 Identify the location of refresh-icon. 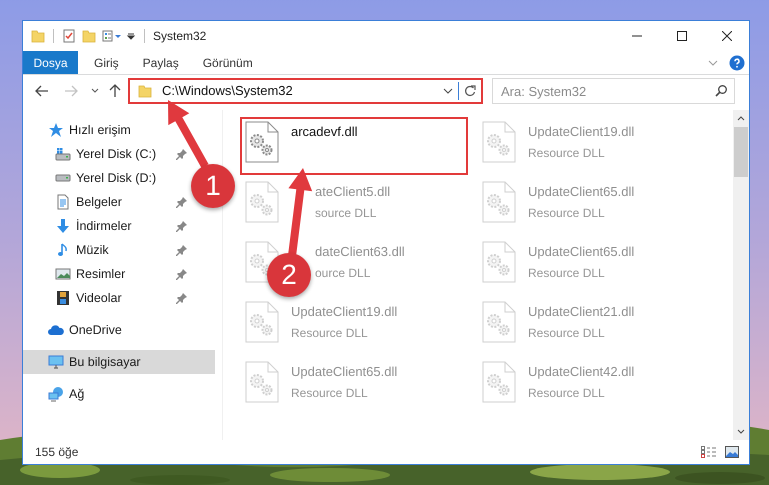
(470, 91).